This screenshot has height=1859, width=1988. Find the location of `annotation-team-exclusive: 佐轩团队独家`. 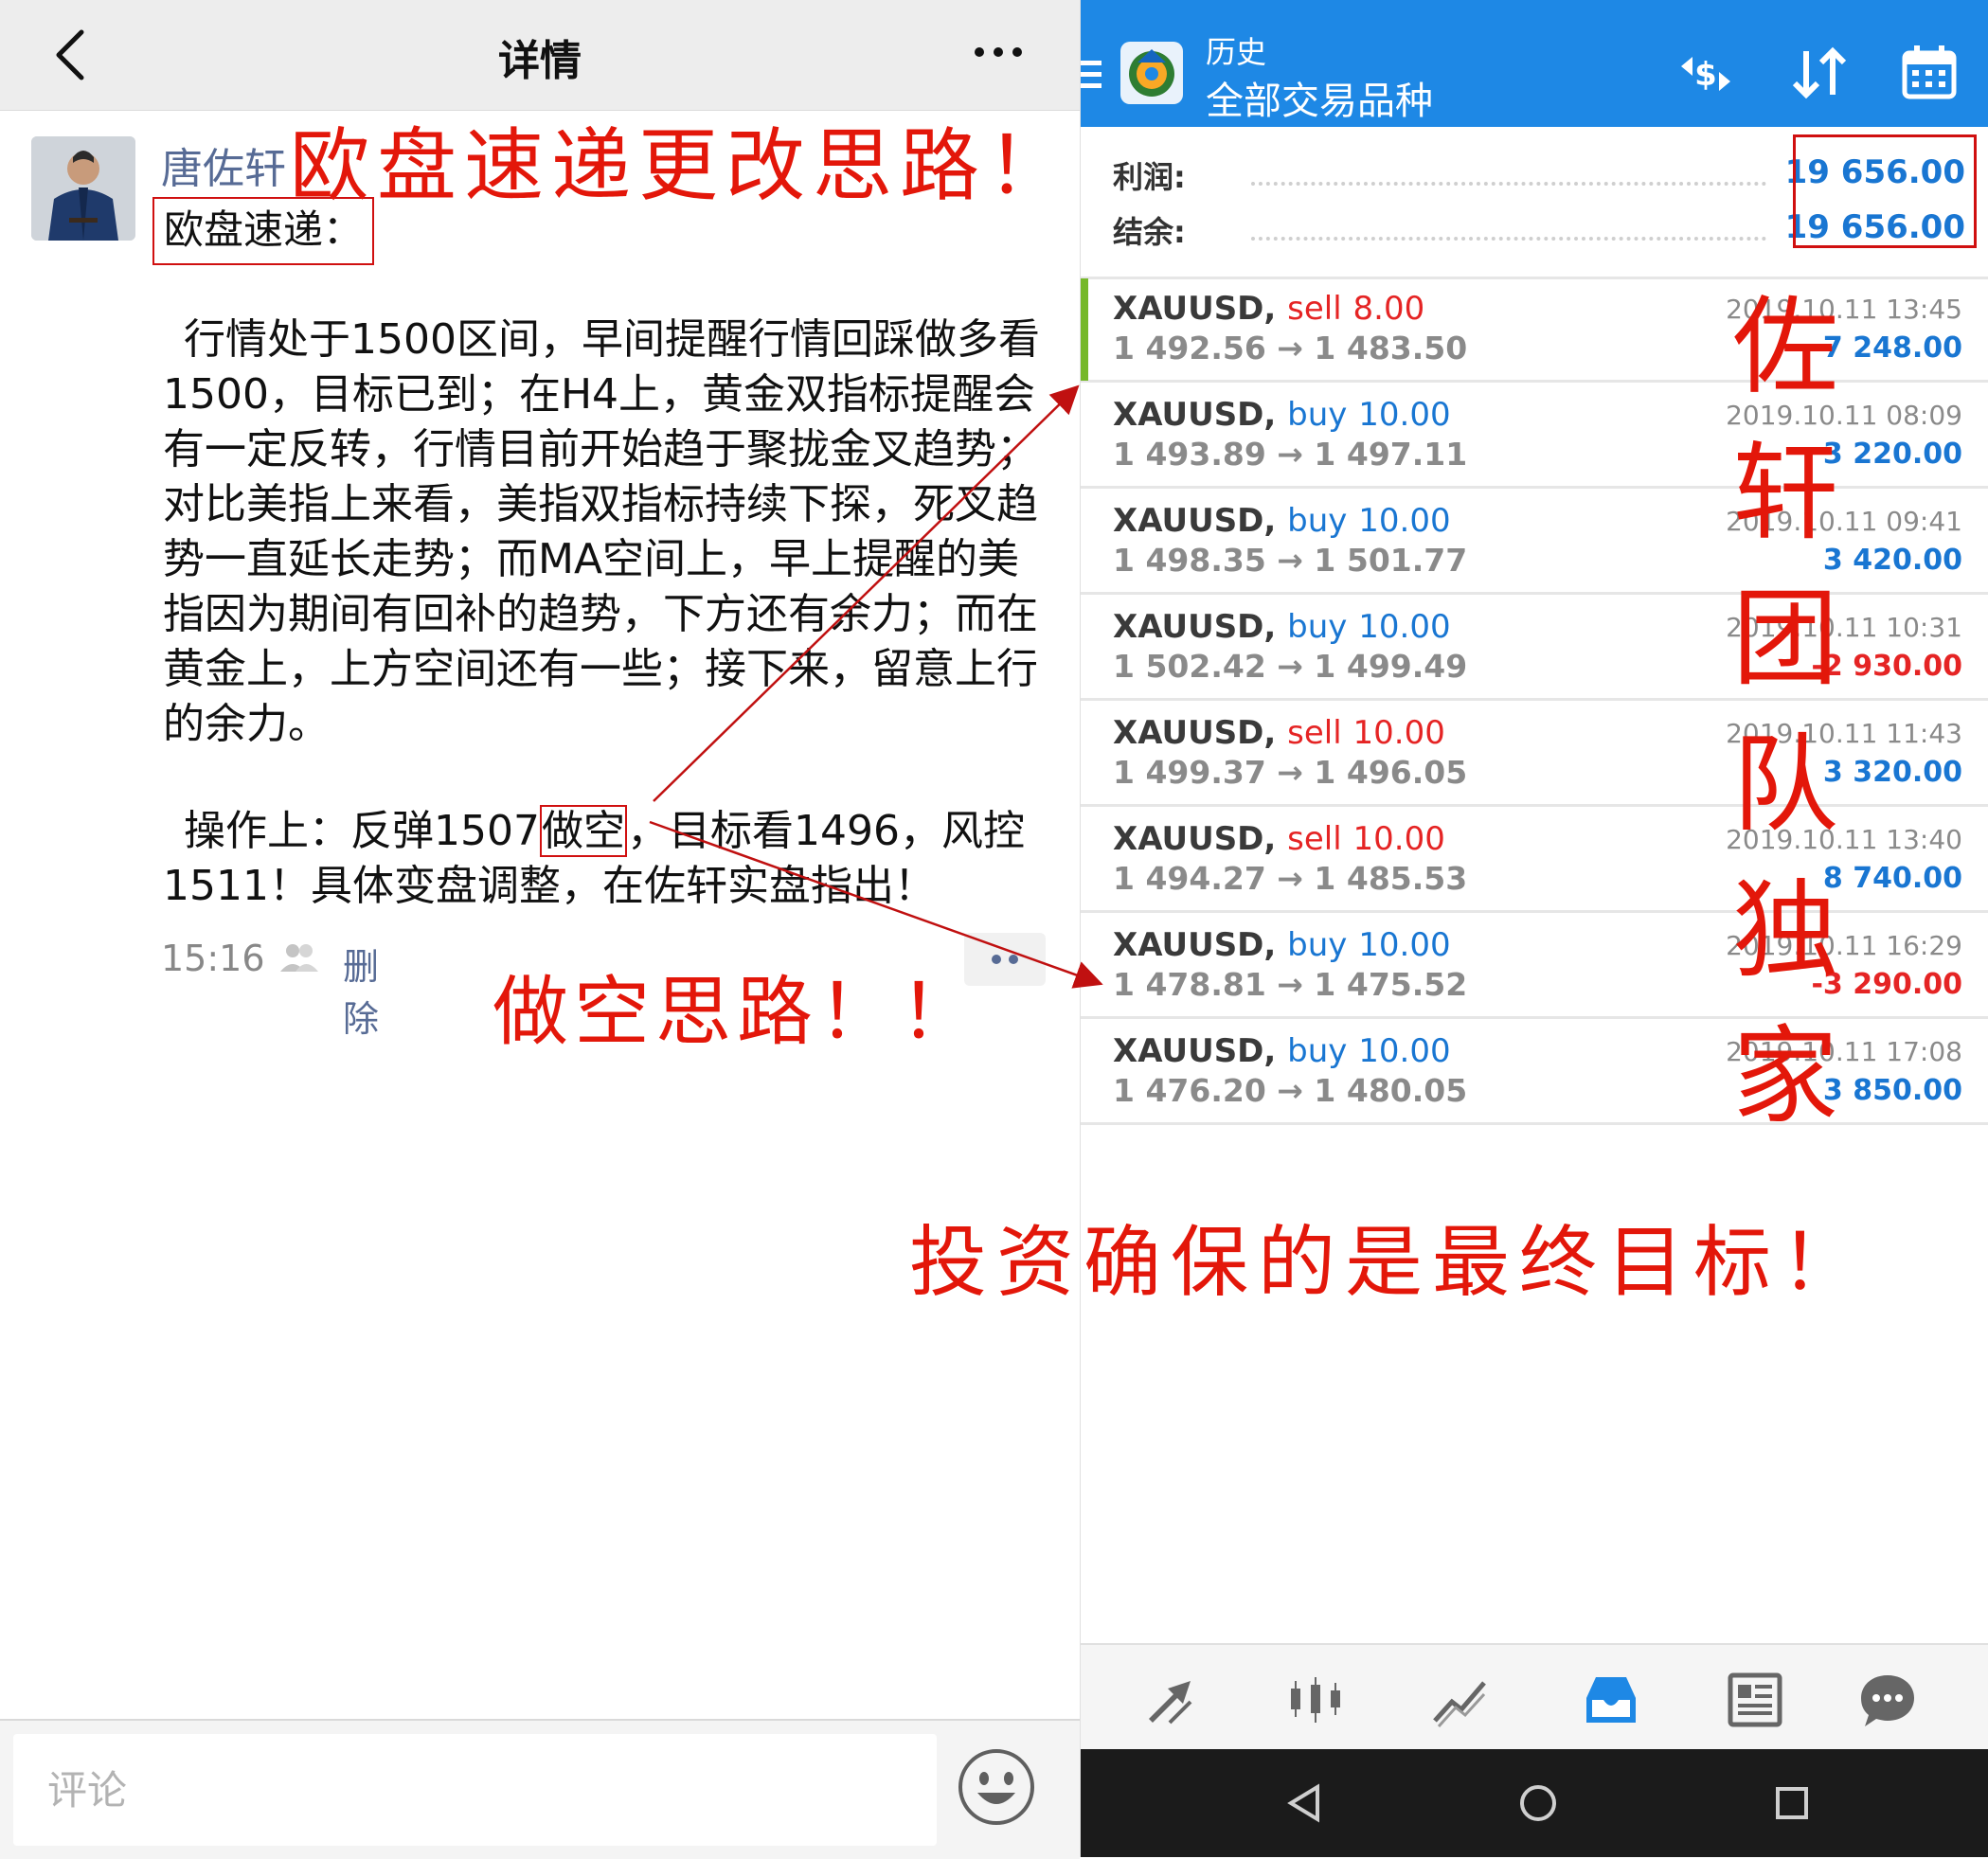

annotation-team-exclusive: 佐轩团队独家 is located at coordinates (1785, 712).